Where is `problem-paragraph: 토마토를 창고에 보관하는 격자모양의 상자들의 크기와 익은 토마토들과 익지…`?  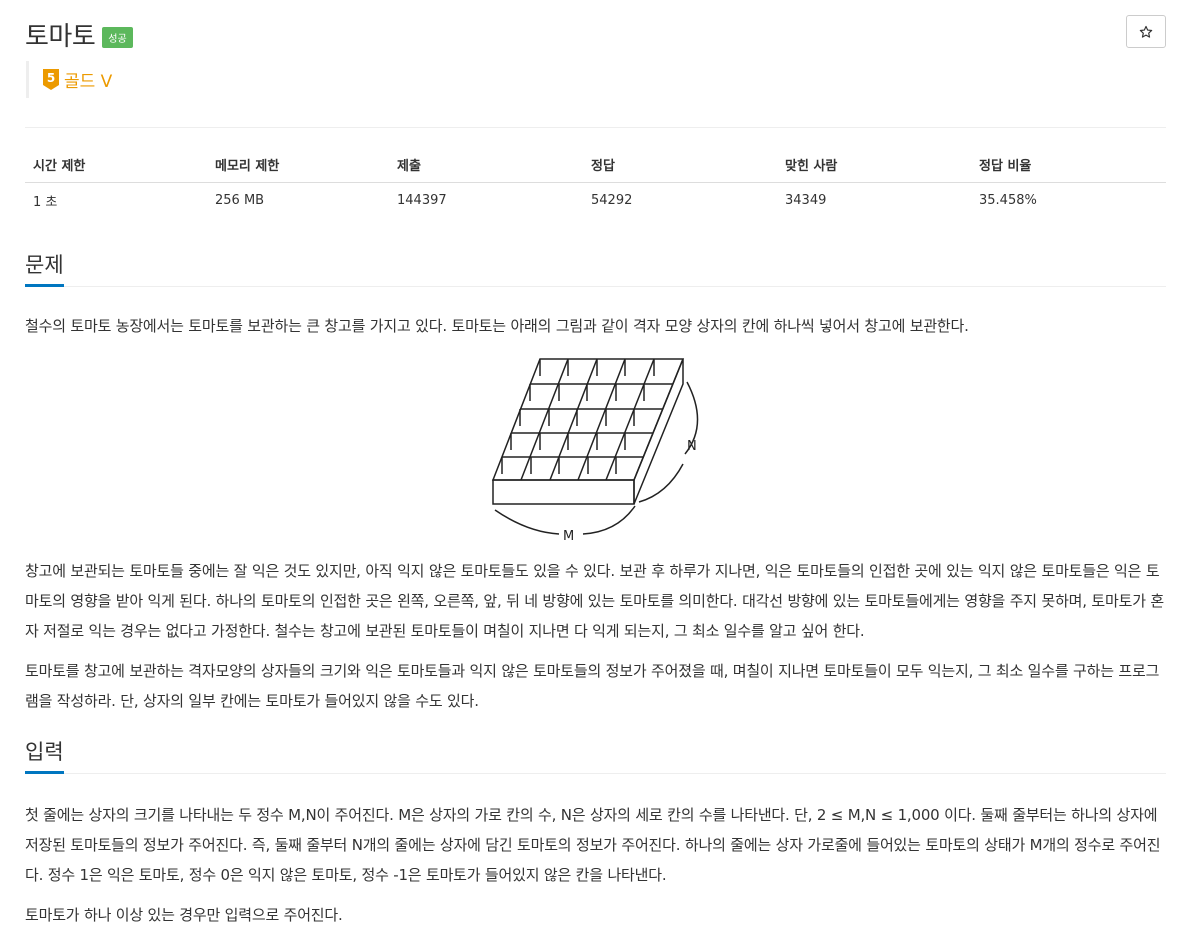 problem-paragraph: 토마토를 창고에 보관하는 격자모양의 상자들의 크기와 익은 토마토들과 익지… is located at coordinates (592, 686).